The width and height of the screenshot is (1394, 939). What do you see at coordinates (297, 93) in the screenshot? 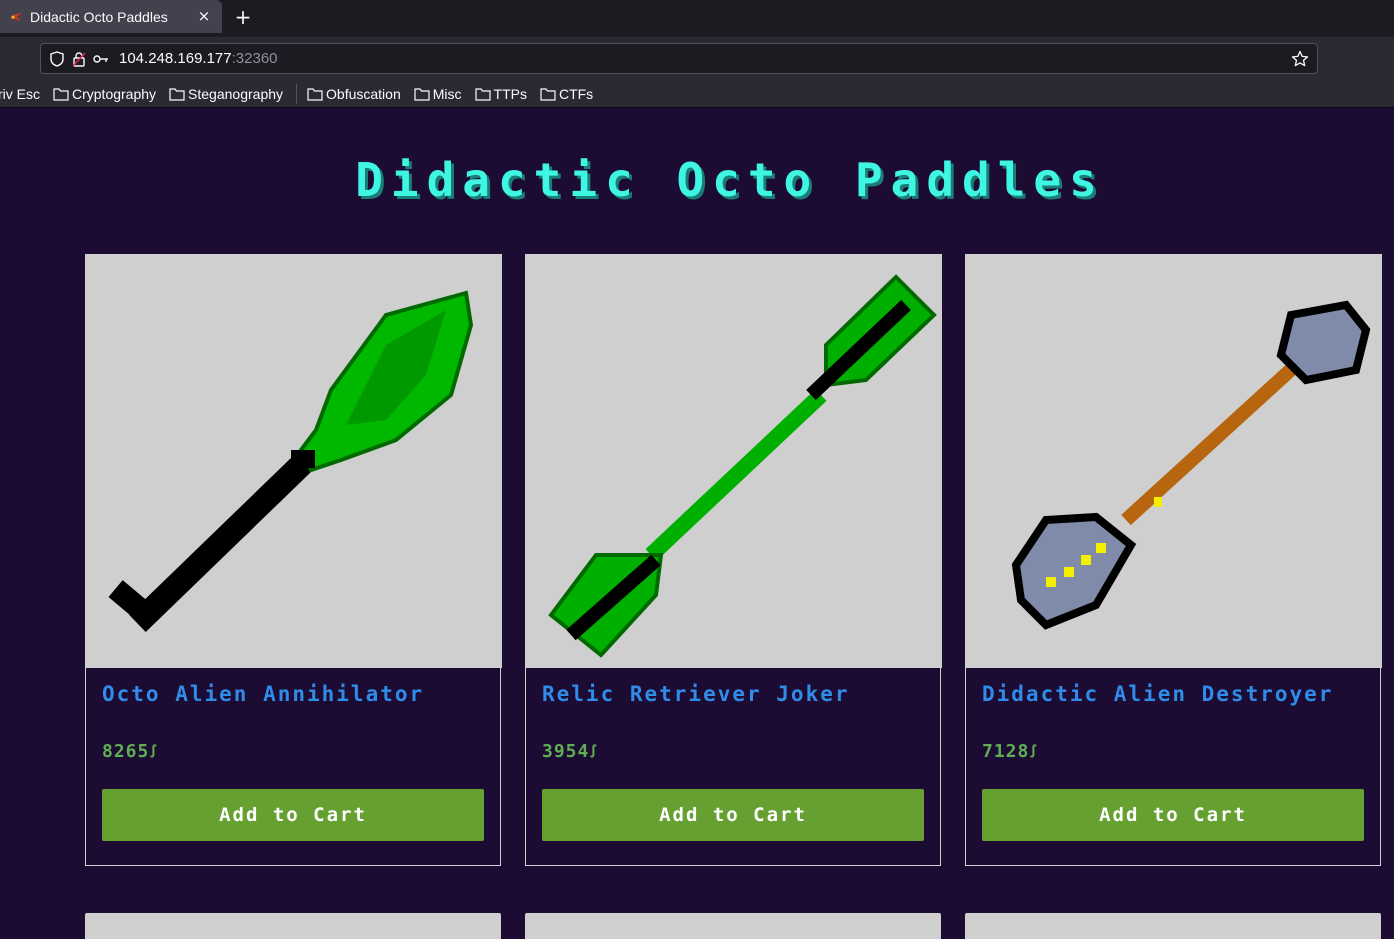
I see `bookmark-separator` at bounding box center [297, 93].